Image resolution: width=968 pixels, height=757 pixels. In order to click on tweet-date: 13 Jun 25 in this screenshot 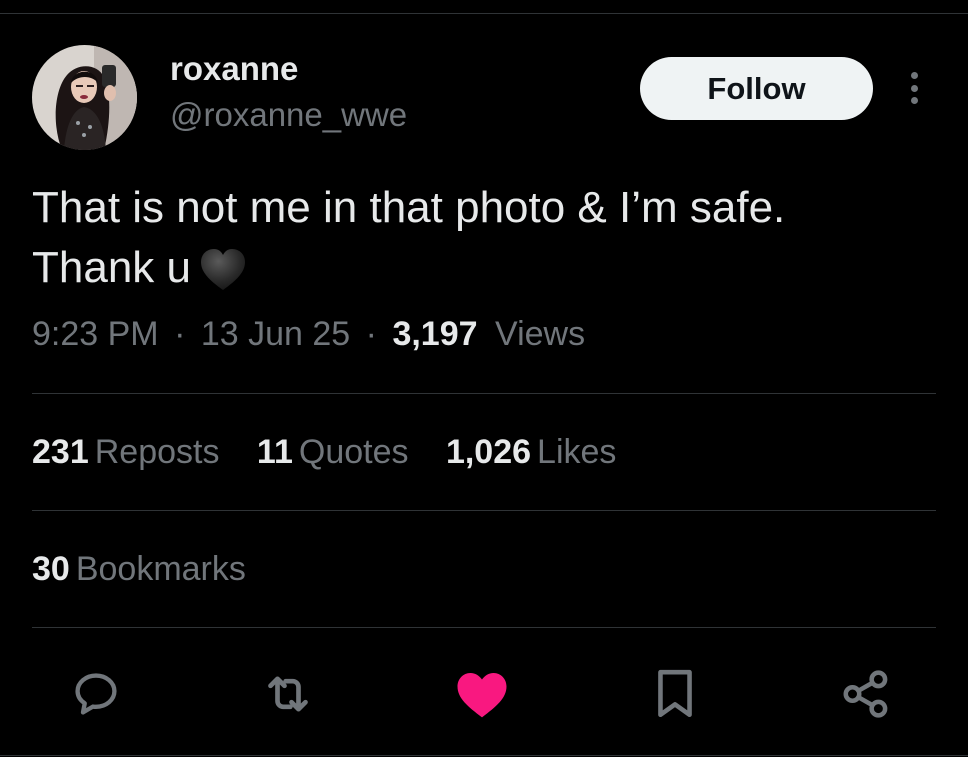, I will do `click(275, 334)`.